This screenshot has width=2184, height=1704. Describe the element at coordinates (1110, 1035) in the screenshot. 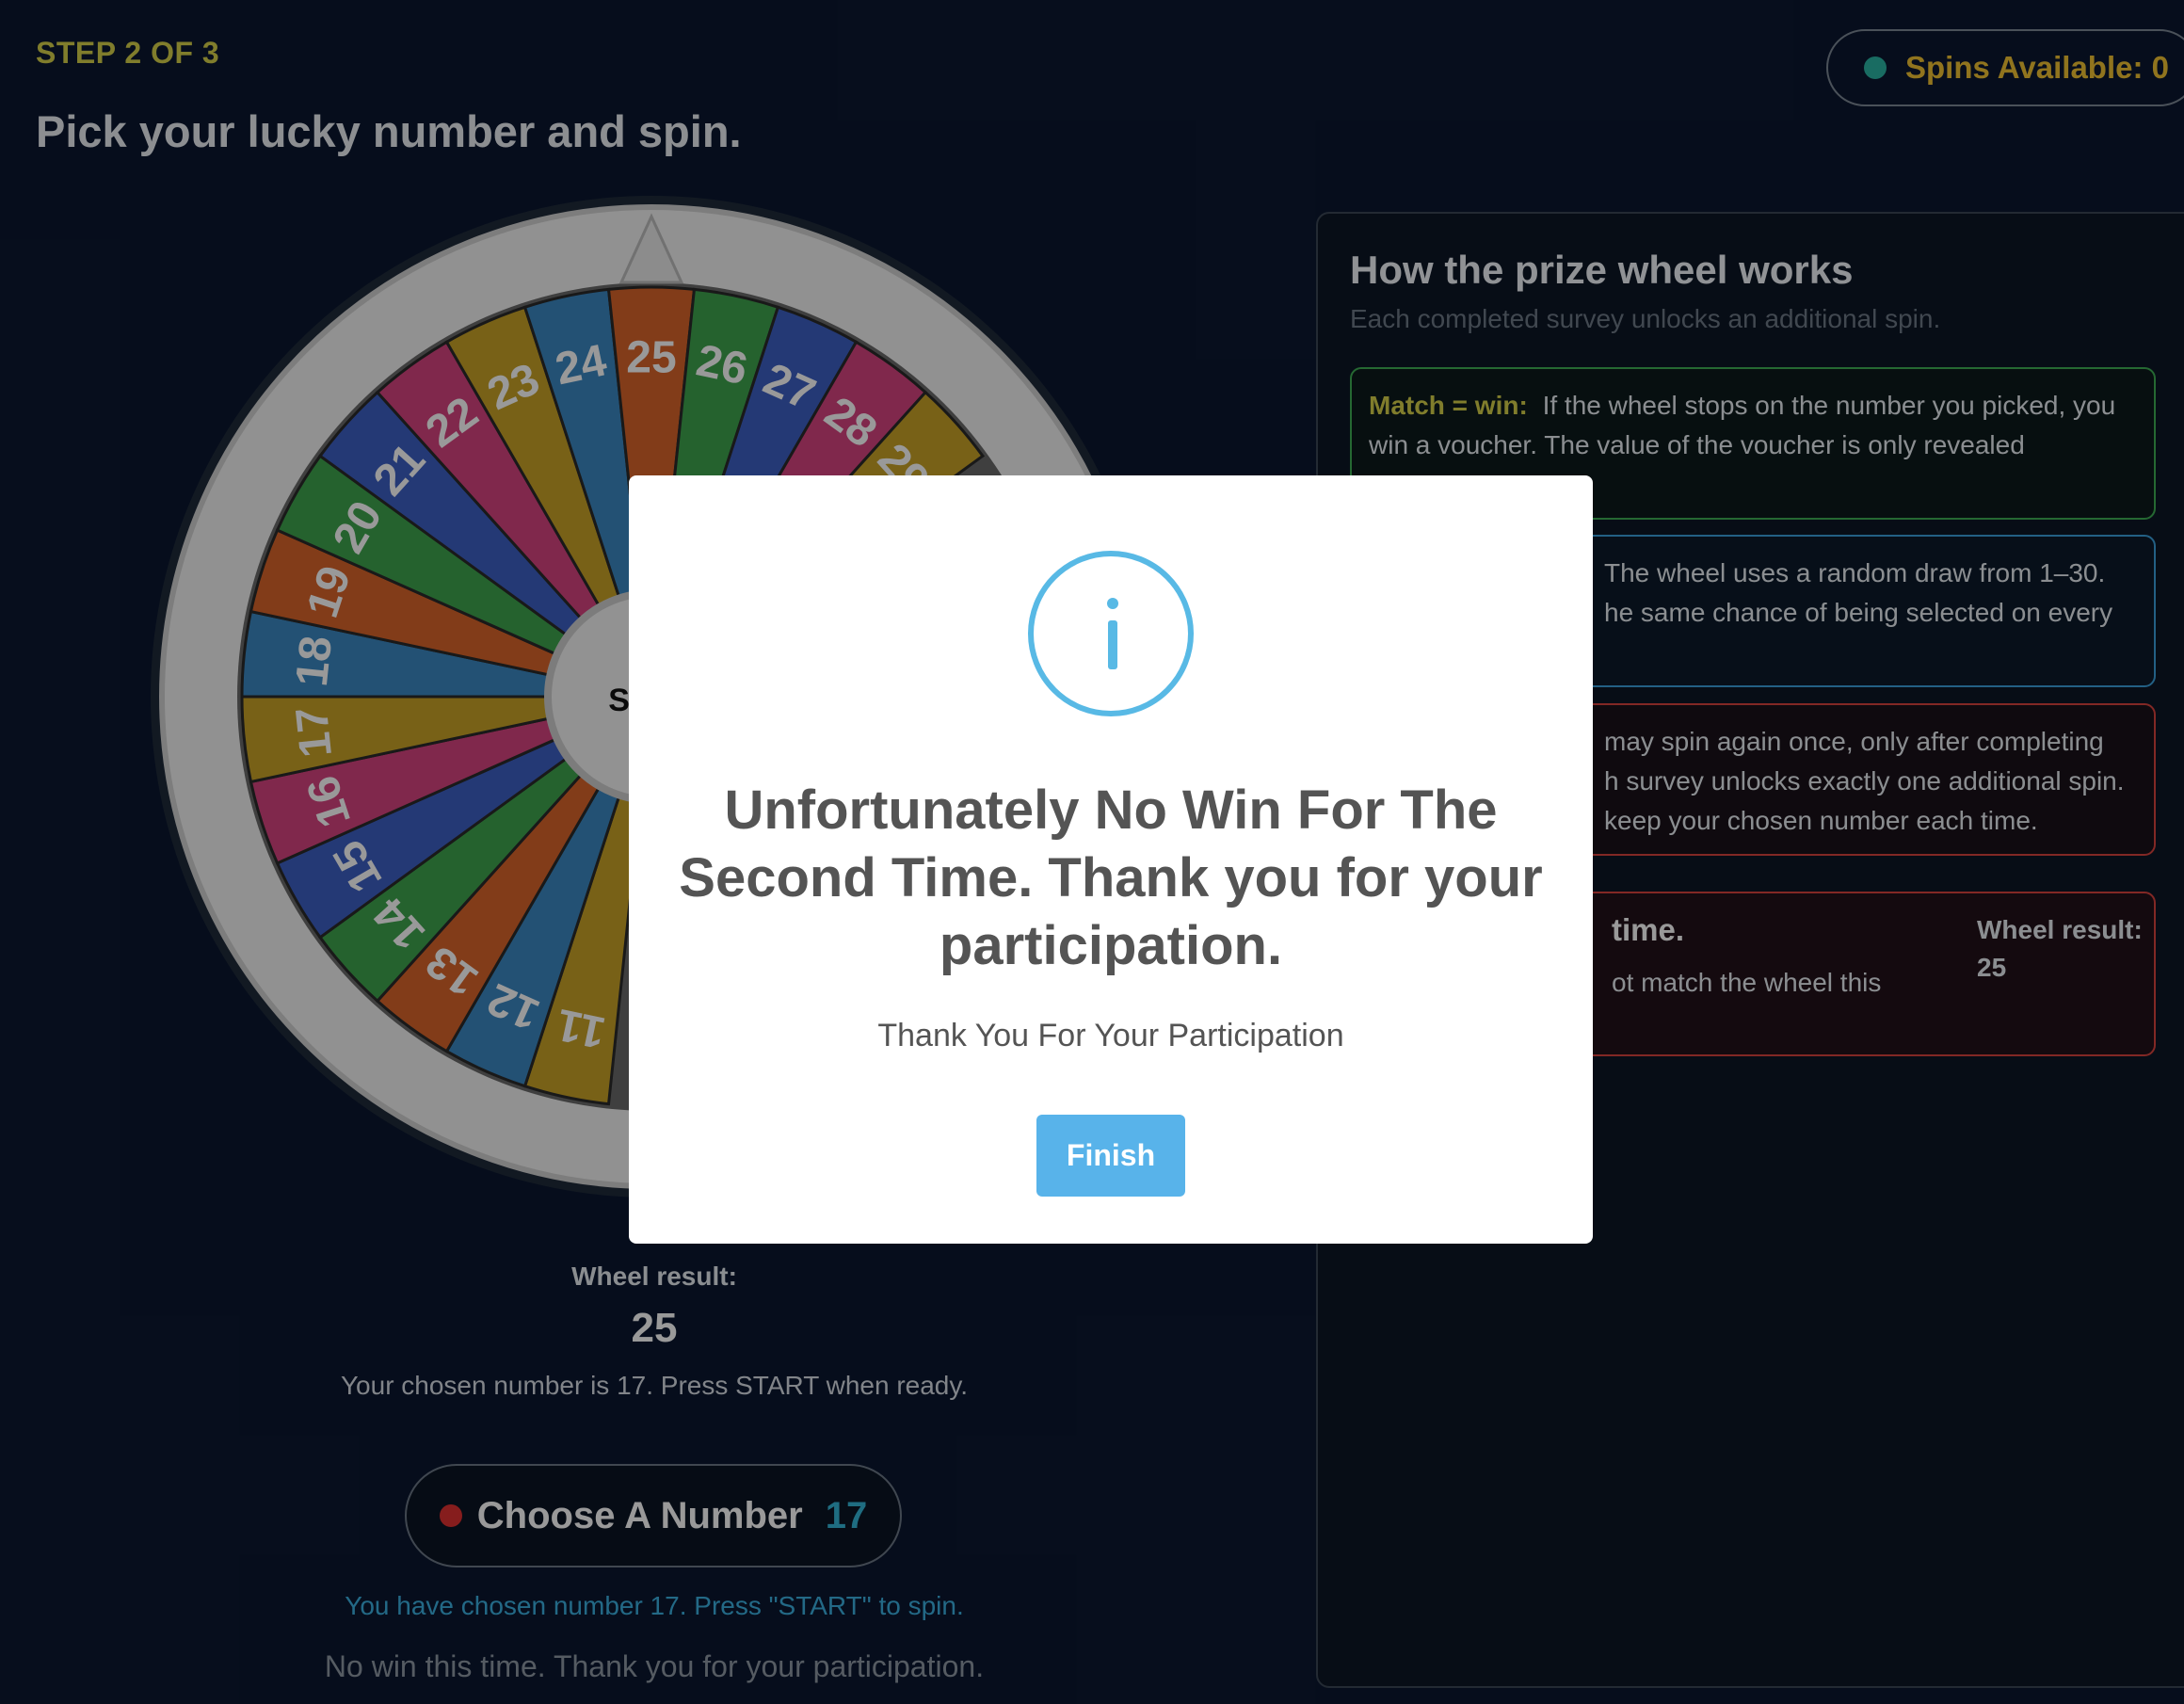

I see `modal-body: Thank You For Your Participation` at that location.